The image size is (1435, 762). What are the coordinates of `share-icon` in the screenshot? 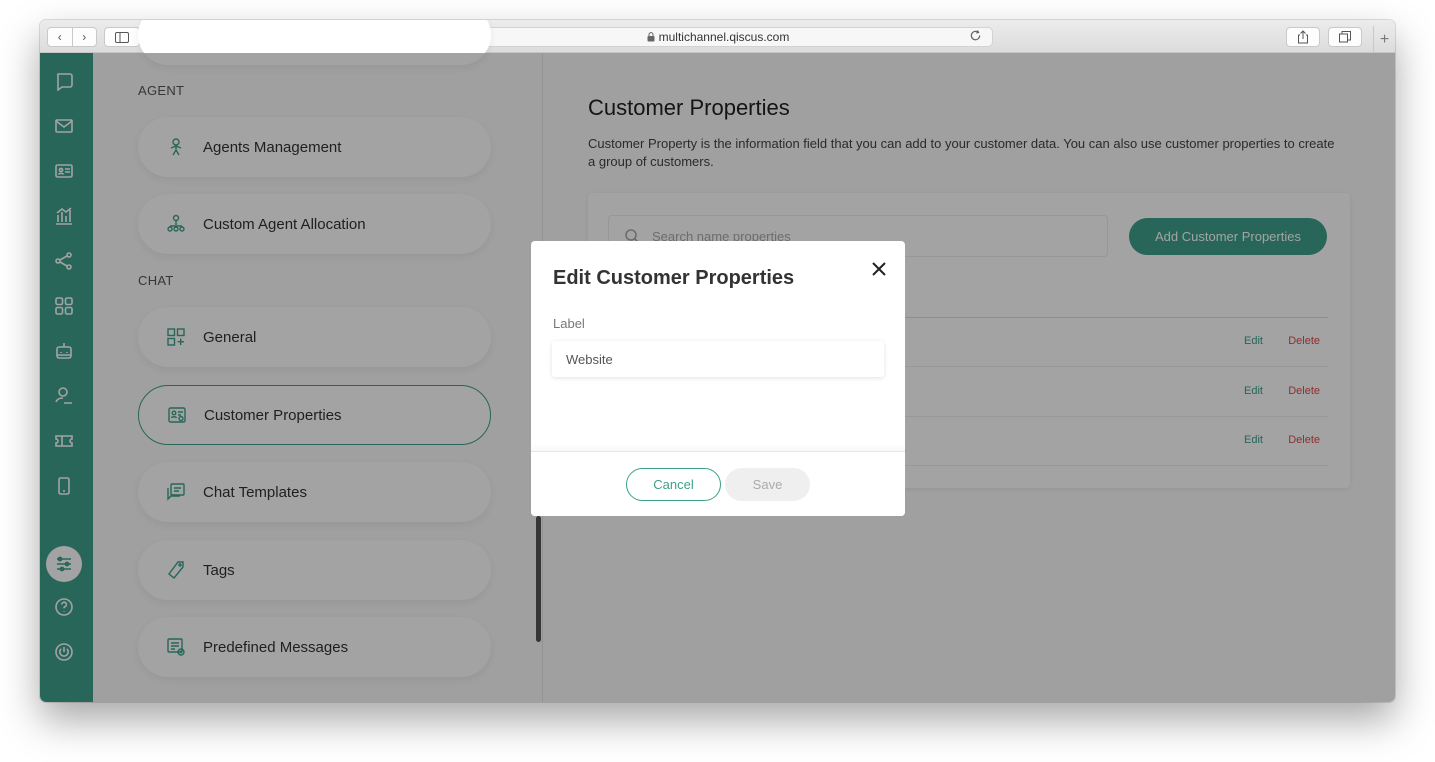 It's located at (1303, 37).